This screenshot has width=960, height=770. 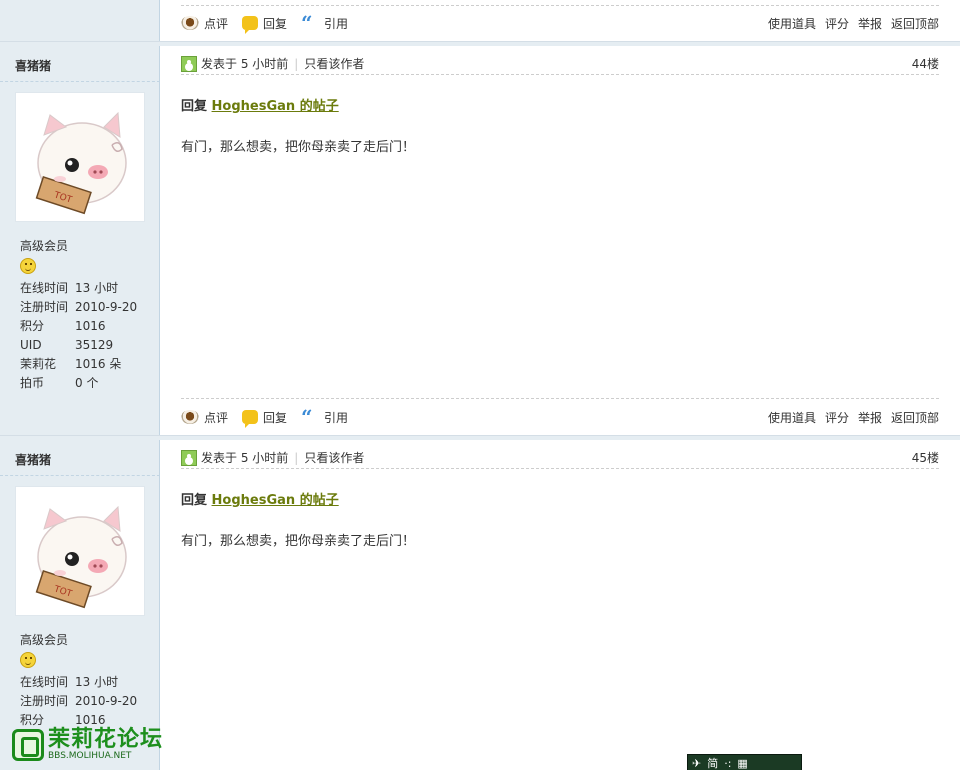 What do you see at coordinates (925, 63) in the screenshot?
I see `floor-number: 44楼` at bounding box center [925, 63].